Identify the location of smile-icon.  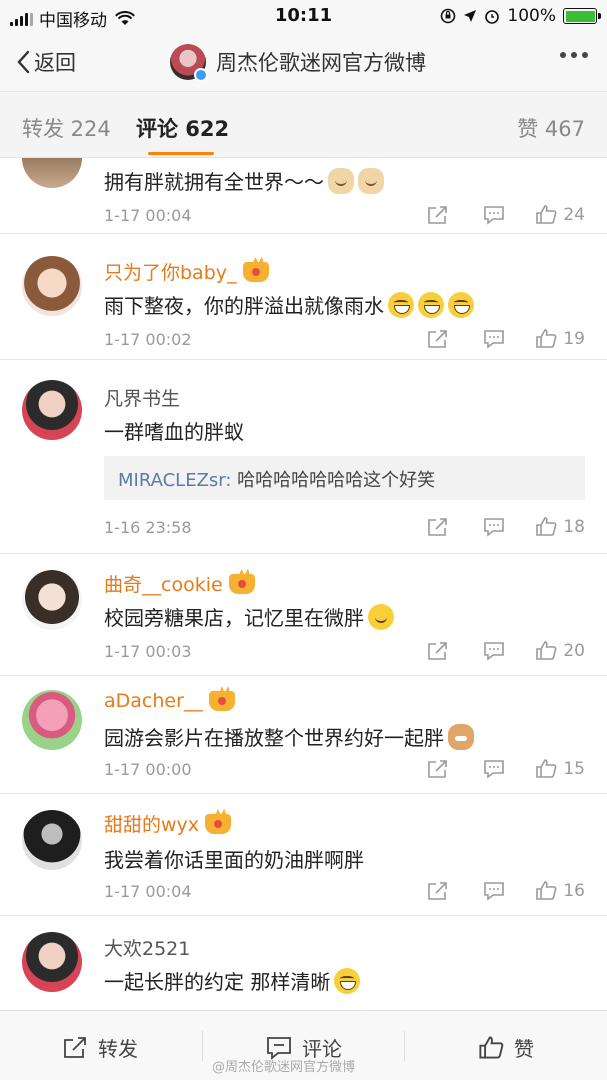
(381, 616).